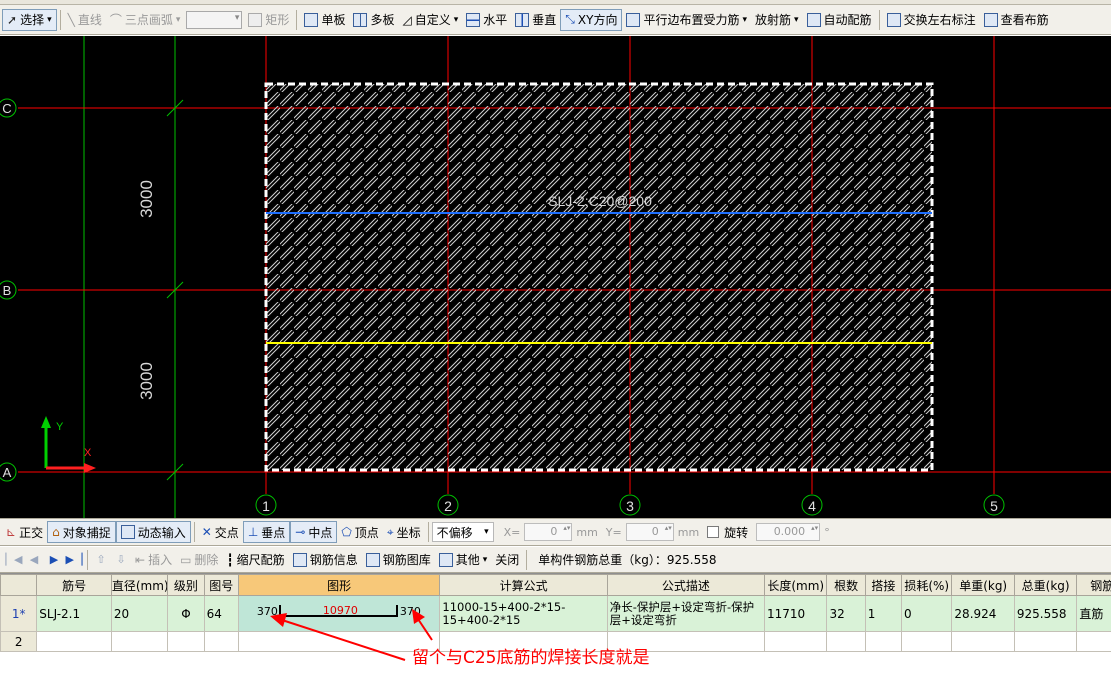 The image size is (1111, 700). Describe the element at coordinates (591, 19) in the screenshot. I see `xy-direction-button: ⤡ XY方向` at that location.